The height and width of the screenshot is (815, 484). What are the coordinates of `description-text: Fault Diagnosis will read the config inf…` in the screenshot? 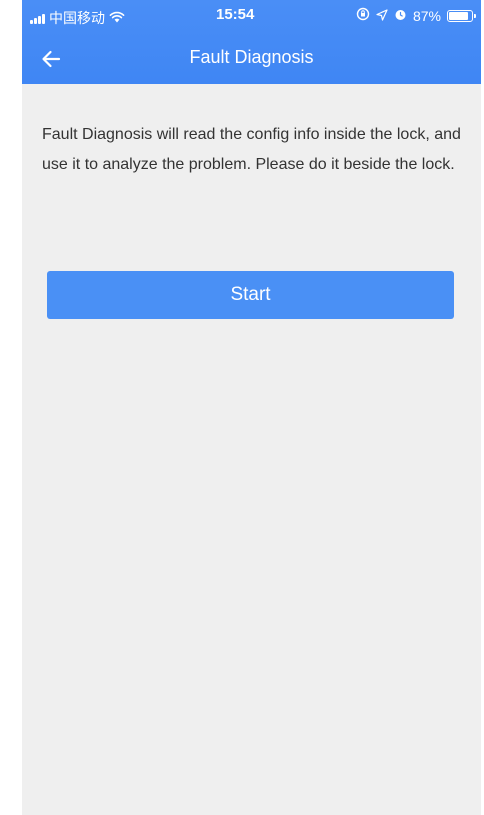 It's located at (251, 149).